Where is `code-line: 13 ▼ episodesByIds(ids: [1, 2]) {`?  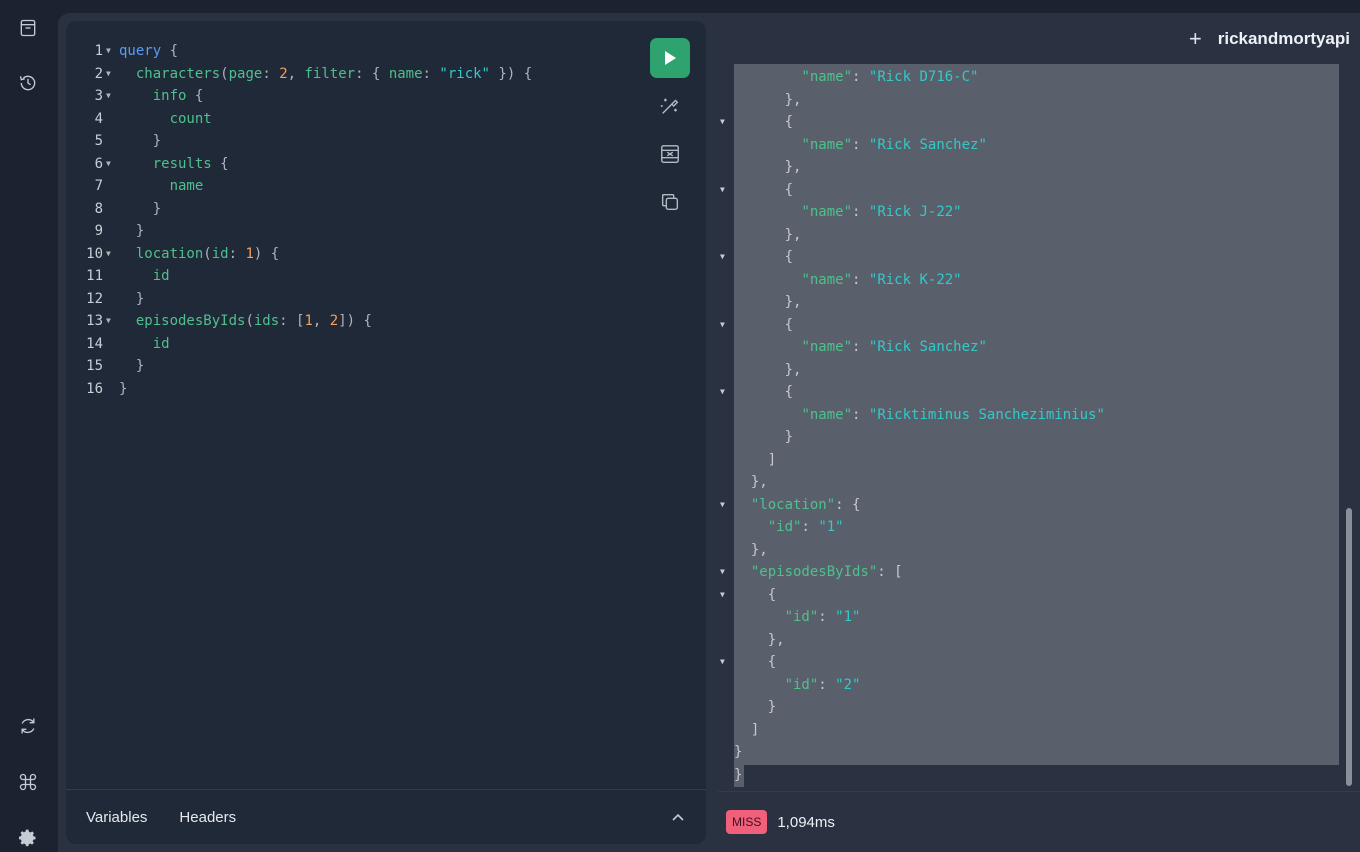
code-line: 13 ▼ episodesByIds(ids: [1, 2]) { is located at coordinates (386, 321).